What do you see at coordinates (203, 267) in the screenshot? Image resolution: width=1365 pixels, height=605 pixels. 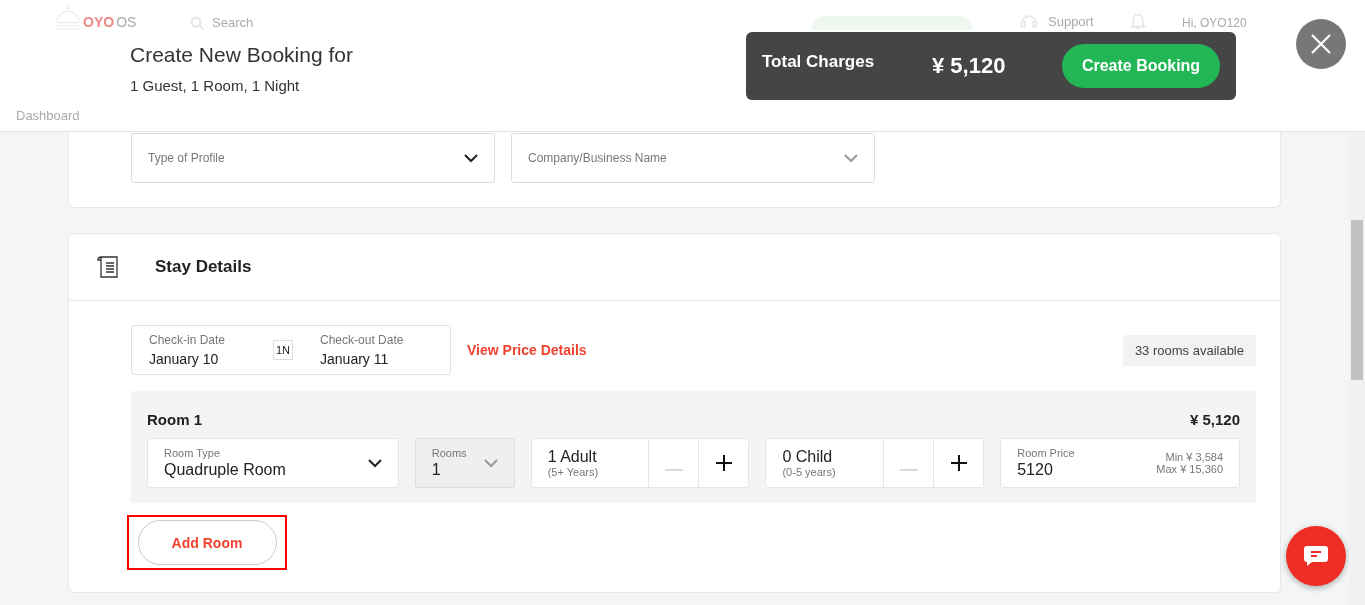 I see `section-title: Stay Details` at bounding box center [203, 267].